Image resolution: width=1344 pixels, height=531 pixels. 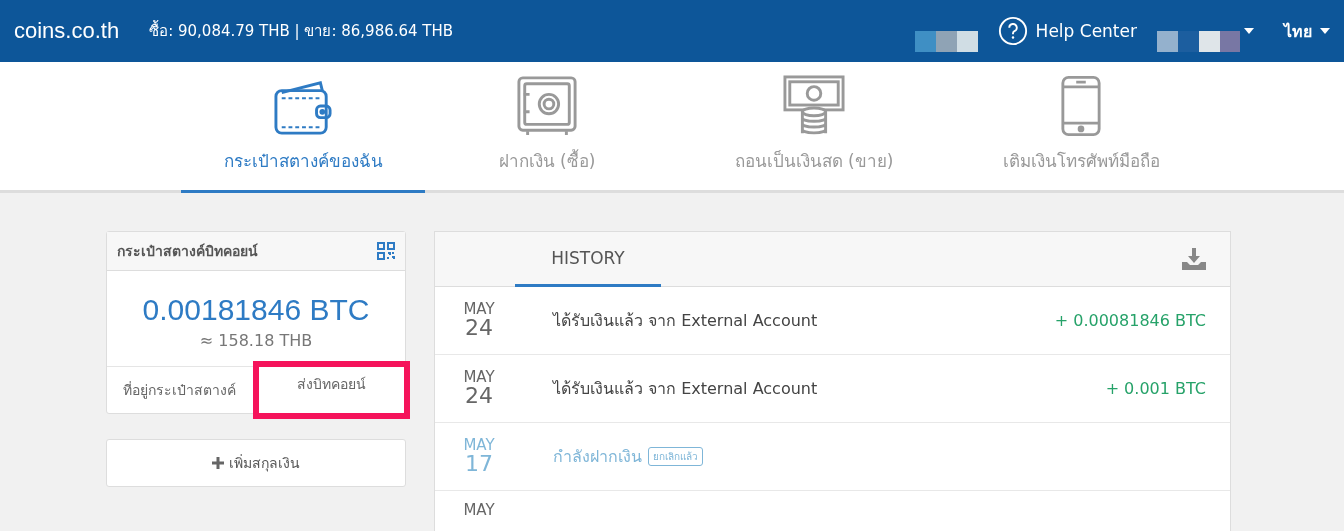 I want to click on thb-equivalent: ≈ 158.18 THB, so click(x=256, y=340).